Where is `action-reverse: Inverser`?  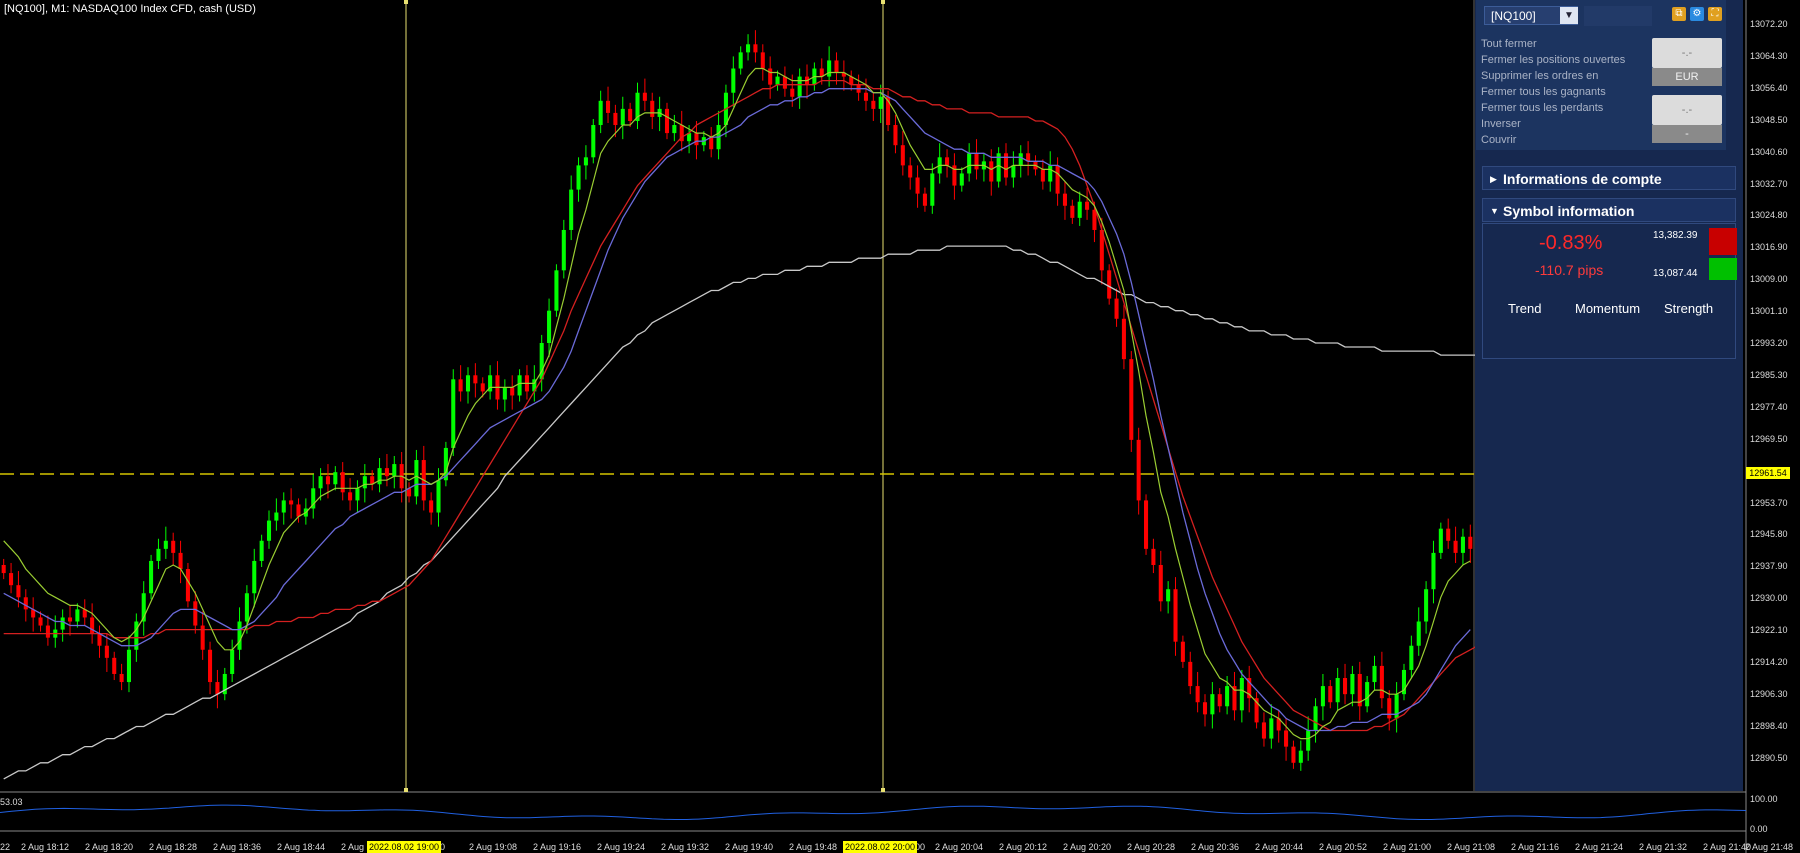
action-reverse: Inverser is located at coordinates (1553, 124).